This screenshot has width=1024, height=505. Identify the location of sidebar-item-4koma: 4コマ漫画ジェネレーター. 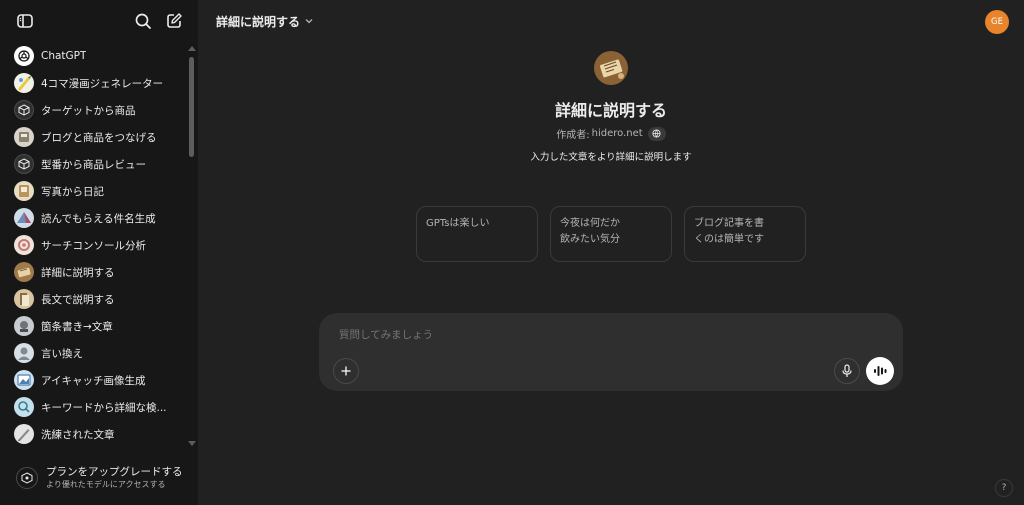
(96, 83).